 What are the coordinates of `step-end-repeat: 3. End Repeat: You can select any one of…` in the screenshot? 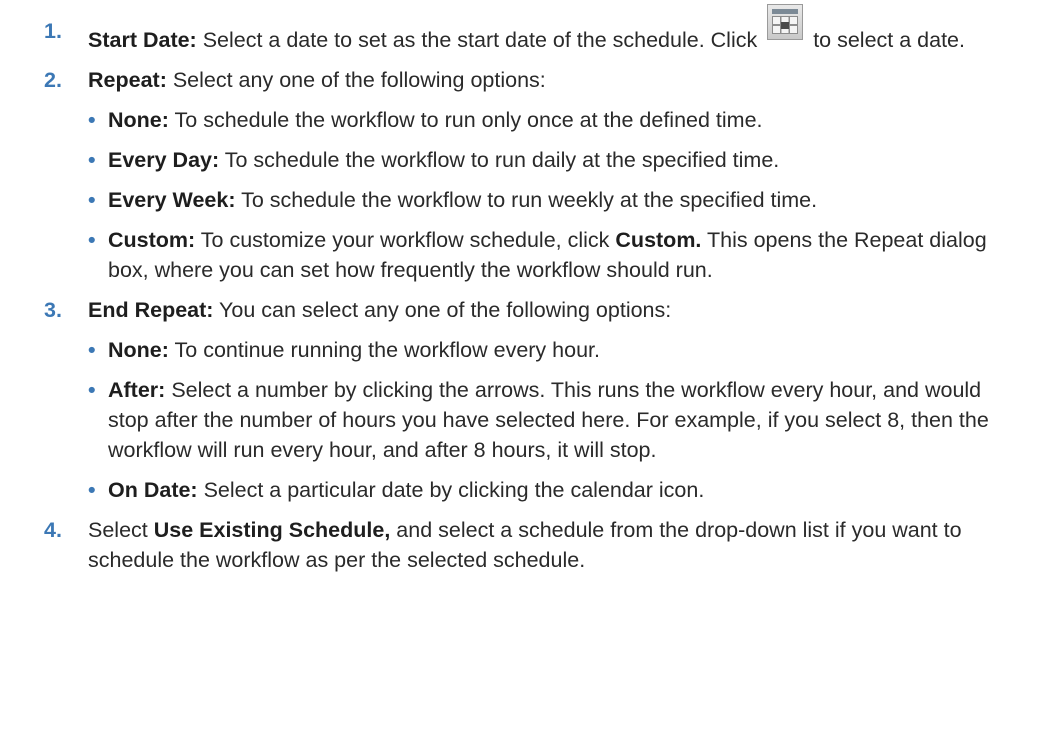 It's located at (521, 310).